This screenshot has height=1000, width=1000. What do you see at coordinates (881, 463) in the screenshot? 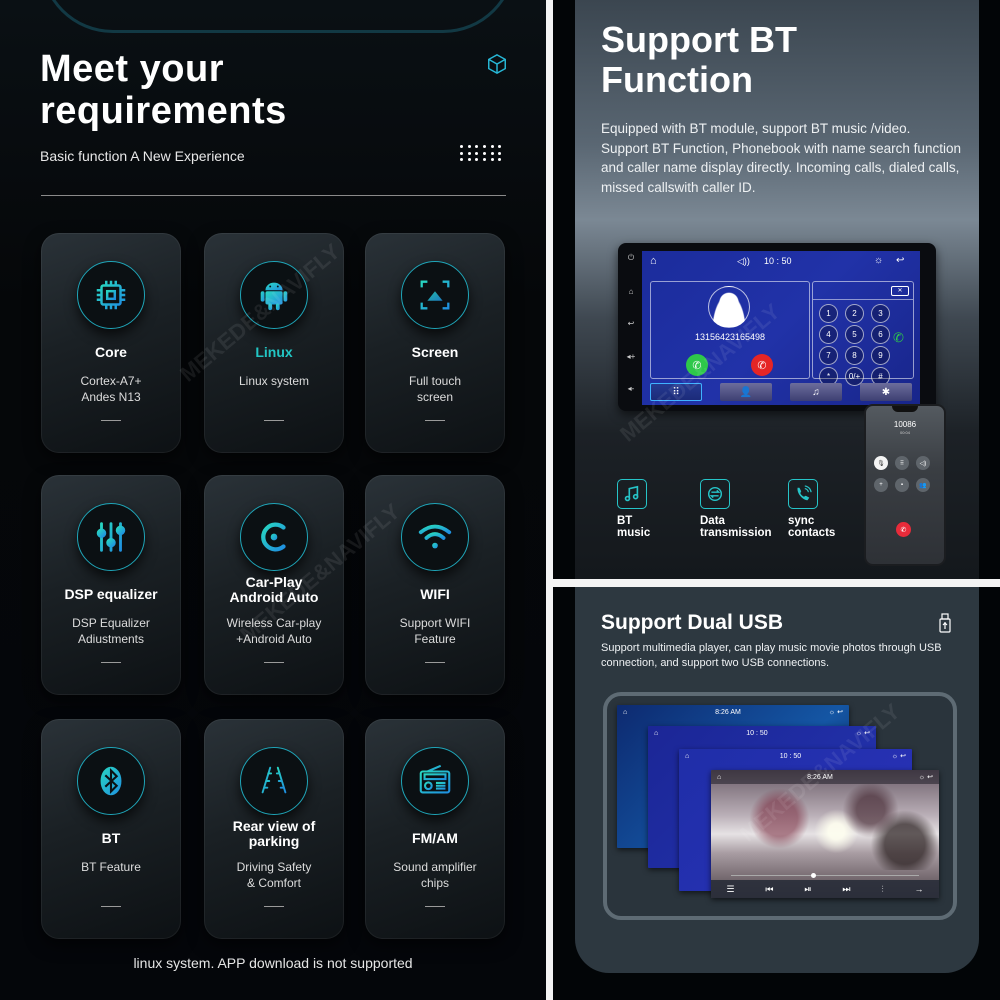
I see `mute-mic-icon: 🎙` at bounding box center [881, 463].